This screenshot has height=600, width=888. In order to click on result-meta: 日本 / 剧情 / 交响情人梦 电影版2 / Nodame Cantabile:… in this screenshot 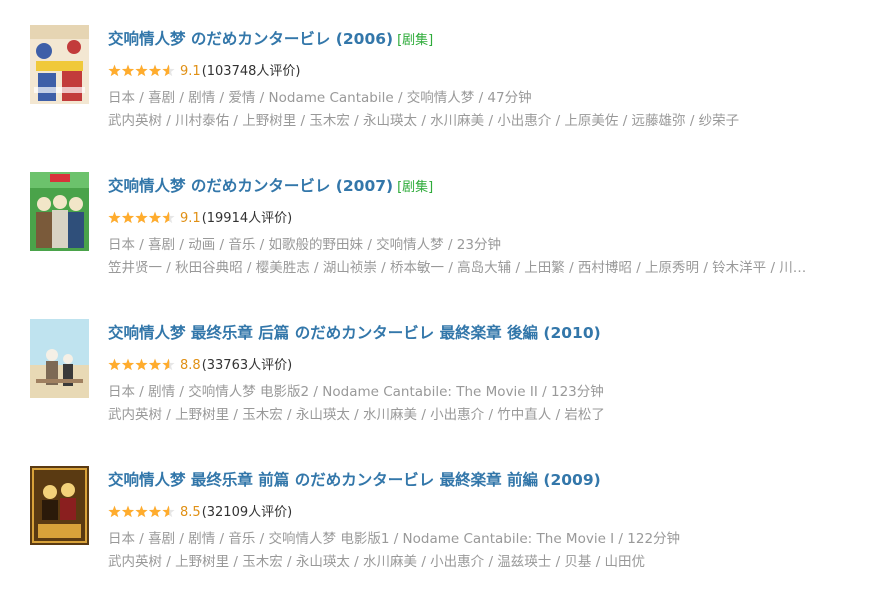, I will do `click(356, 392)`.